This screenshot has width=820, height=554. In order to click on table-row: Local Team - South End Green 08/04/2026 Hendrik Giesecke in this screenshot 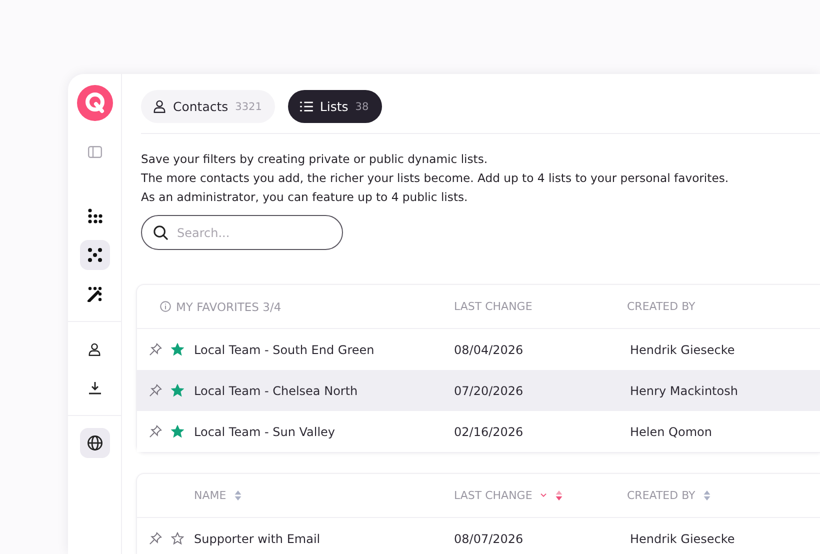, I will do `click(478, 349)`.